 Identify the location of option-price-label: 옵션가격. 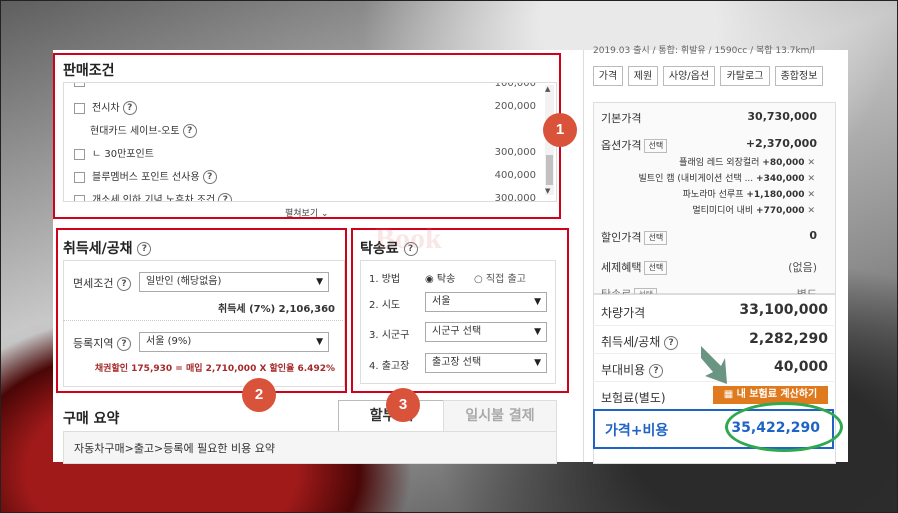
(621, 145).